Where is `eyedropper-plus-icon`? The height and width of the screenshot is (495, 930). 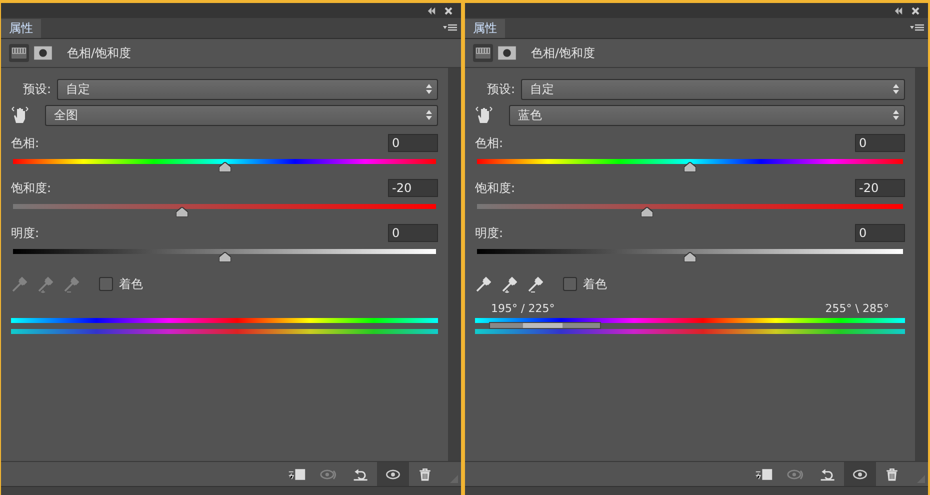
eyedropper-plus-icon is located at coordinates (509, 284).